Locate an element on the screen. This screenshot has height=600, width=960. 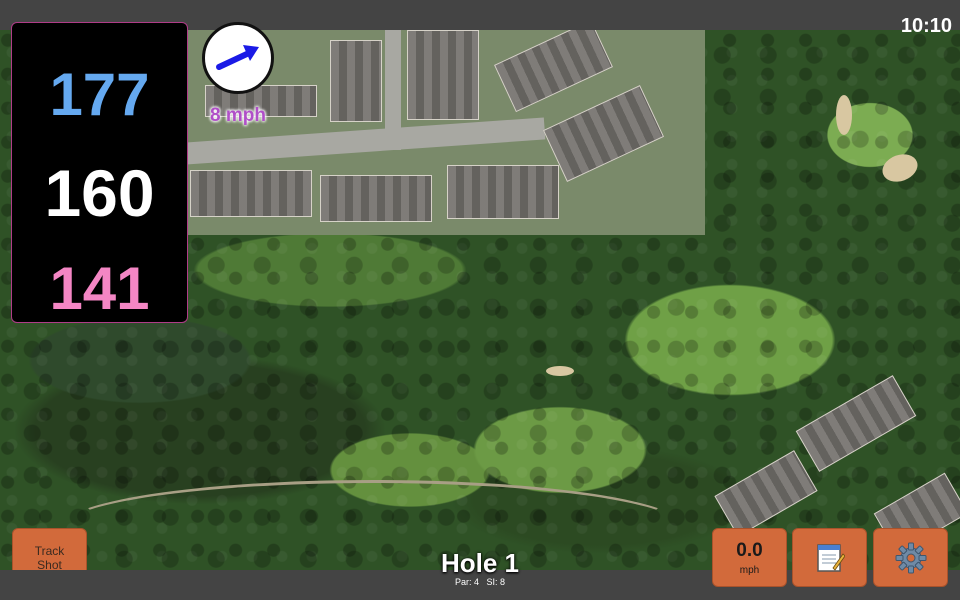
track-shot-label: Track Shot is located at coordinates (49, 557).